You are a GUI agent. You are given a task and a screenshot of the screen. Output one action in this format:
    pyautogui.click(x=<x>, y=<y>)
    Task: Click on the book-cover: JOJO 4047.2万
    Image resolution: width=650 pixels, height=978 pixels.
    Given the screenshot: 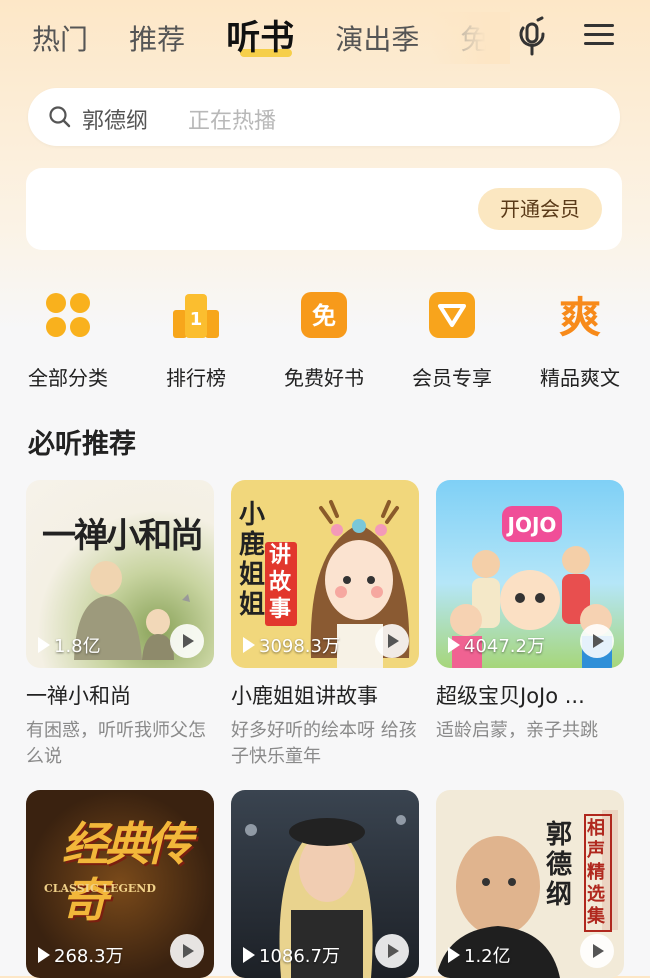 What is the action you would take?
    pyautogui.click(x=530, y=574)
    